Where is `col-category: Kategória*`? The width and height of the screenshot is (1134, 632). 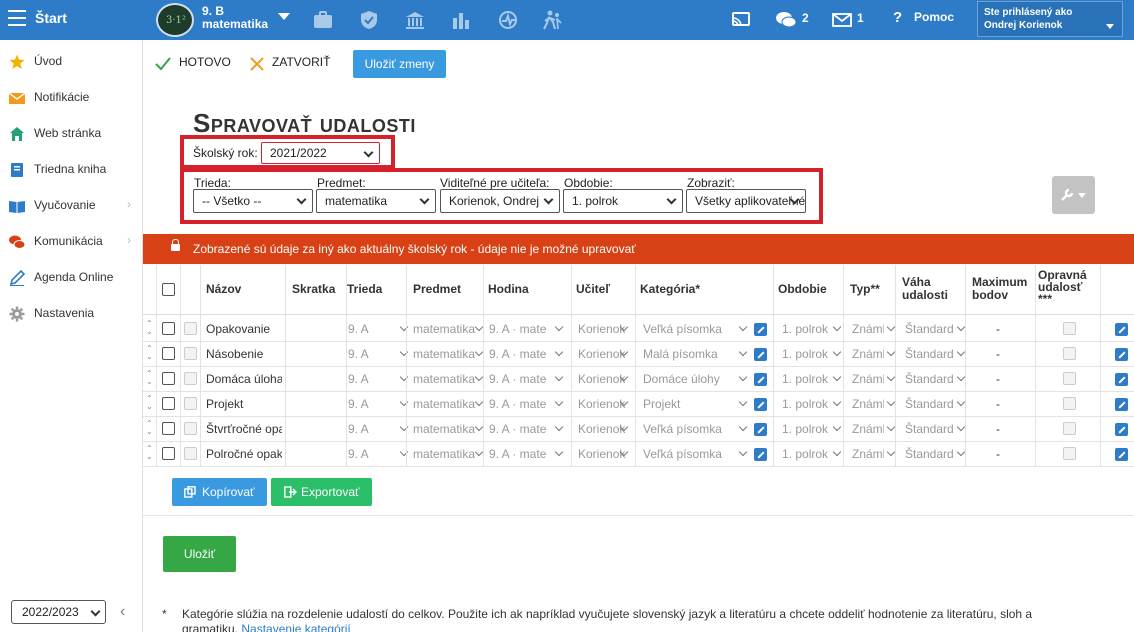 col-category: Kategória* is located at coordinates (670, 289).